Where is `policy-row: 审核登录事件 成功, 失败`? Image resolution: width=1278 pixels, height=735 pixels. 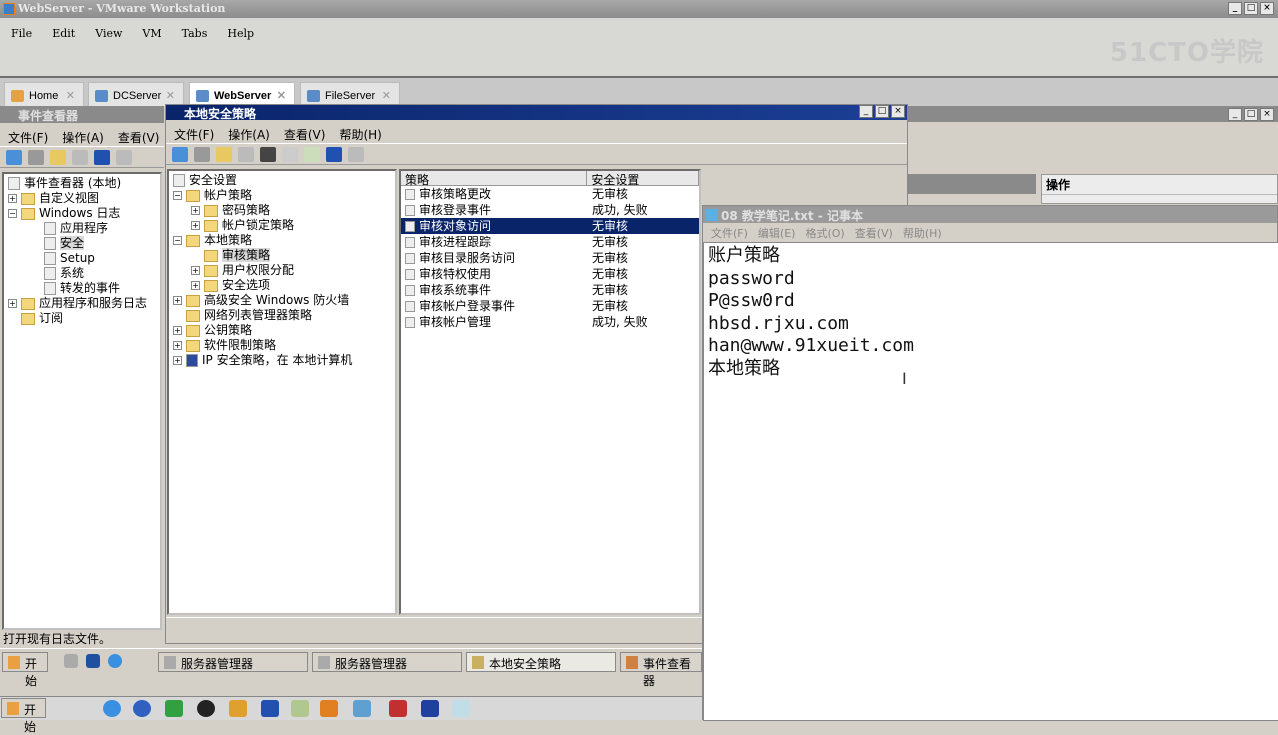
policy-row: 审核登录事件 成功, 失败 is located at coordinates (550, 210).